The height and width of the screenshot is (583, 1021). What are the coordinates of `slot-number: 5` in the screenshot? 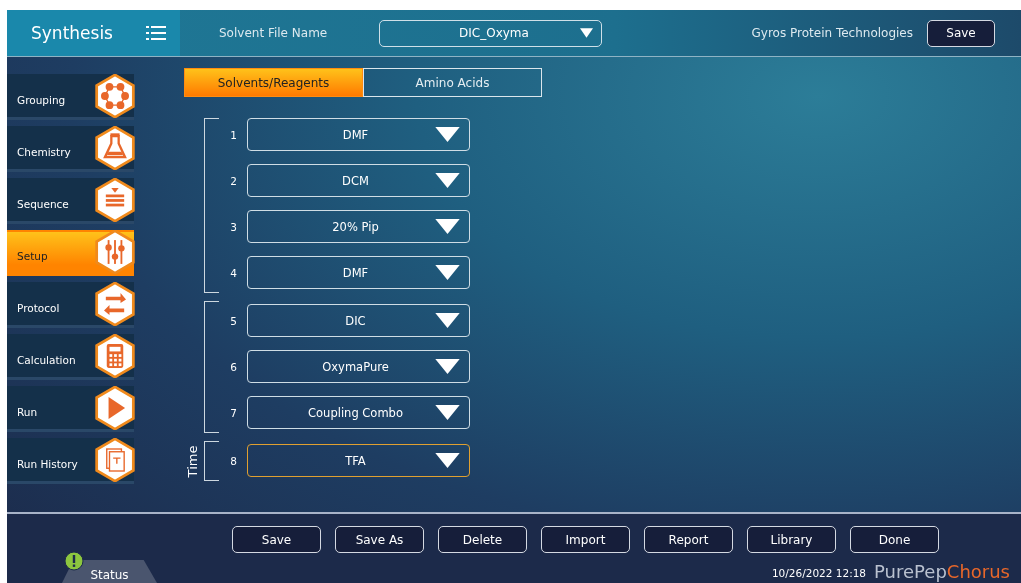 It's located at (233, 320).